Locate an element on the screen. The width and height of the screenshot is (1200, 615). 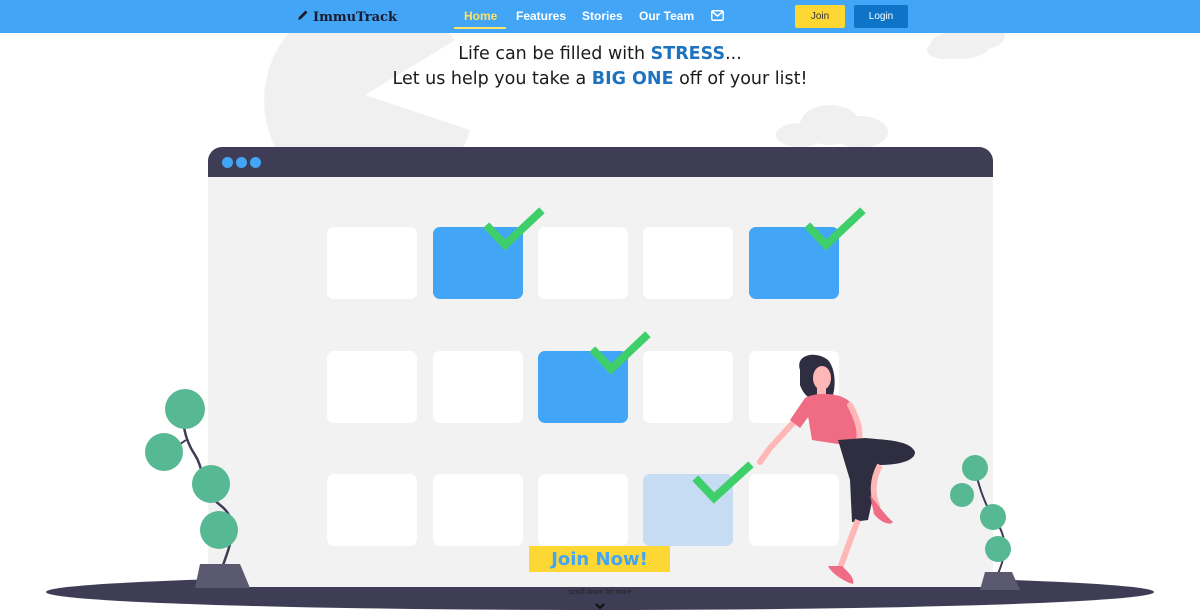
plant-right-icon is located at coordinates (985, 522).